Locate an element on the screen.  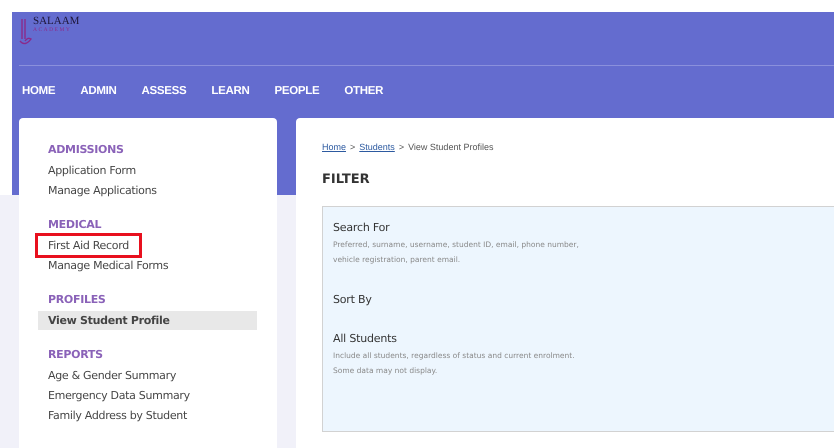
nav-link: ADMIN is located at coordinates (98, 91).